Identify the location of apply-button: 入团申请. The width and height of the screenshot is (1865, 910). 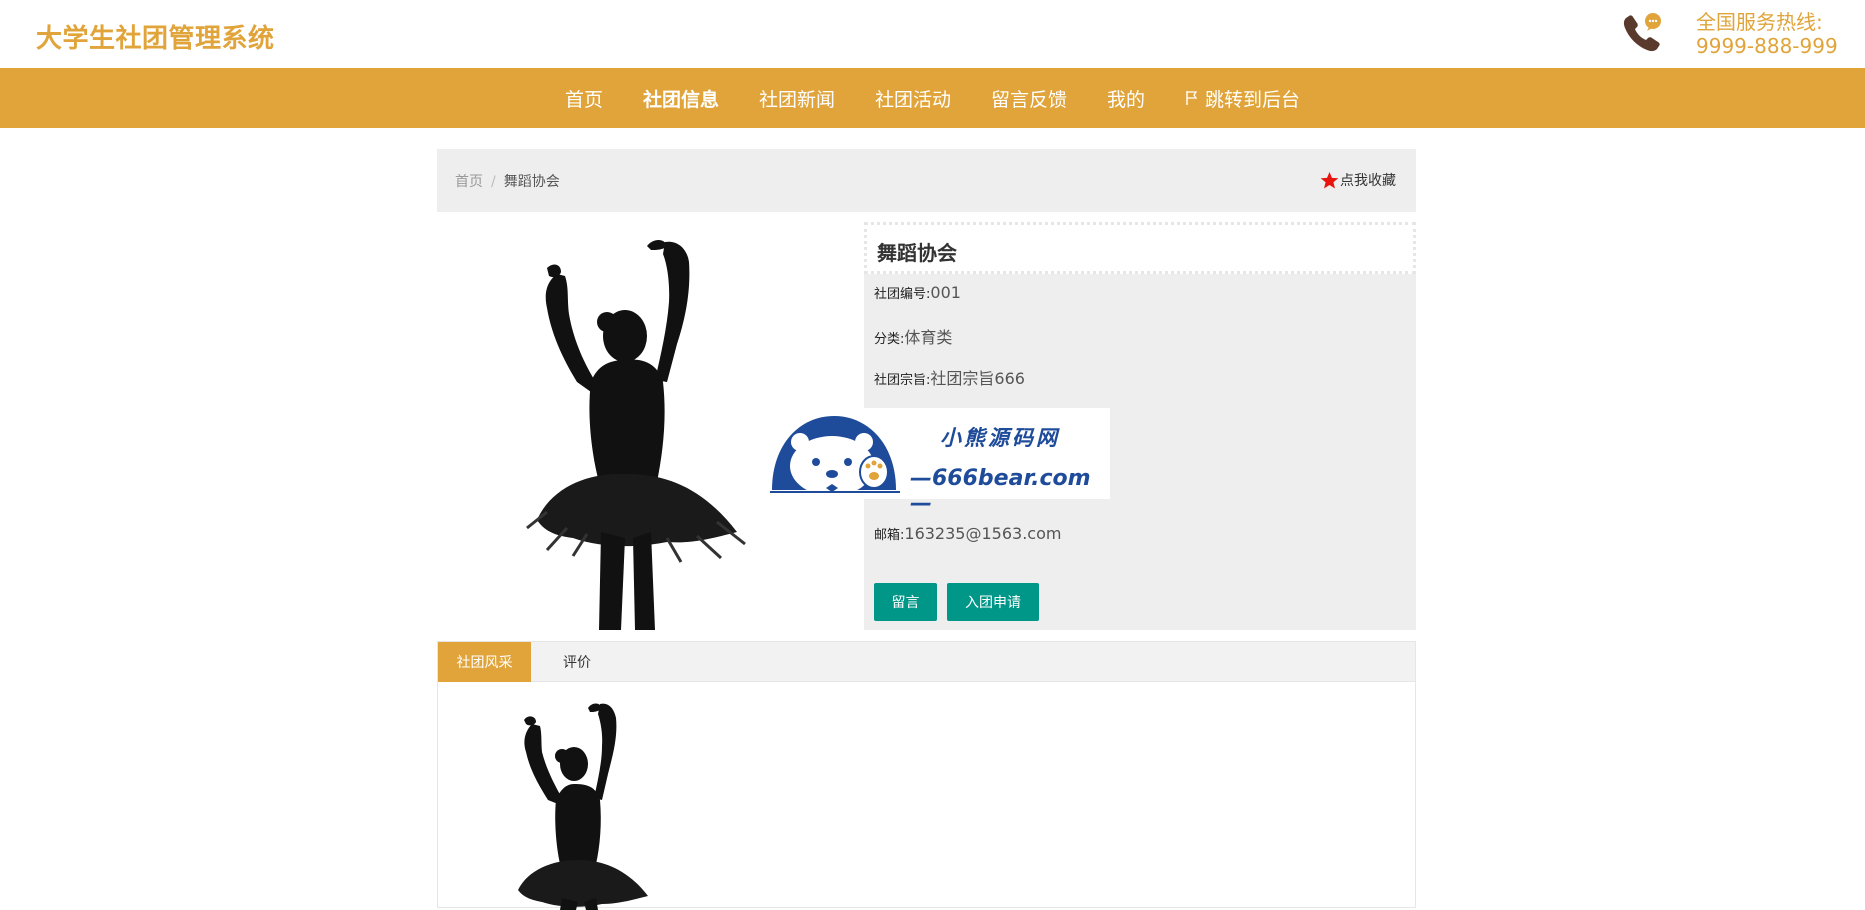
(993, 602).